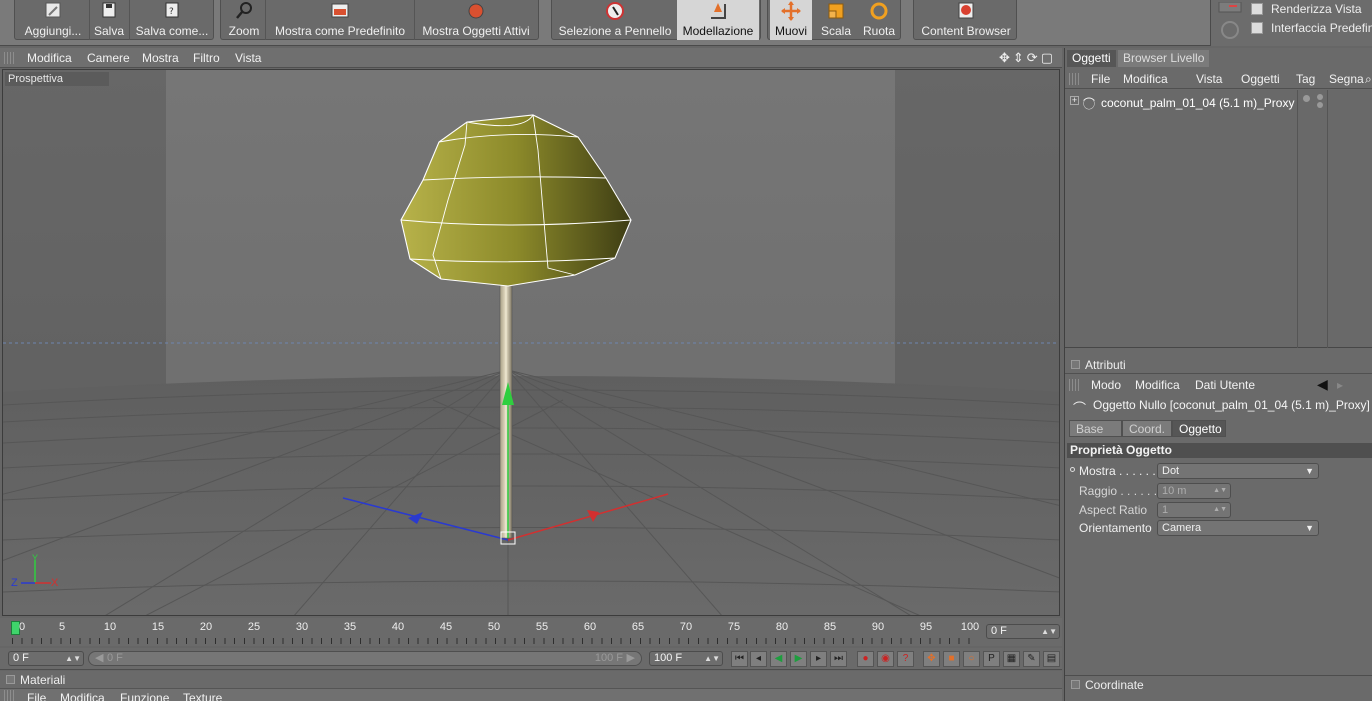 The height and width of the screenshot is (701, 1372). Describe the element at coordinates (791, 20) in the screenshot. I see `move-tool-button: Muovi` at that location.